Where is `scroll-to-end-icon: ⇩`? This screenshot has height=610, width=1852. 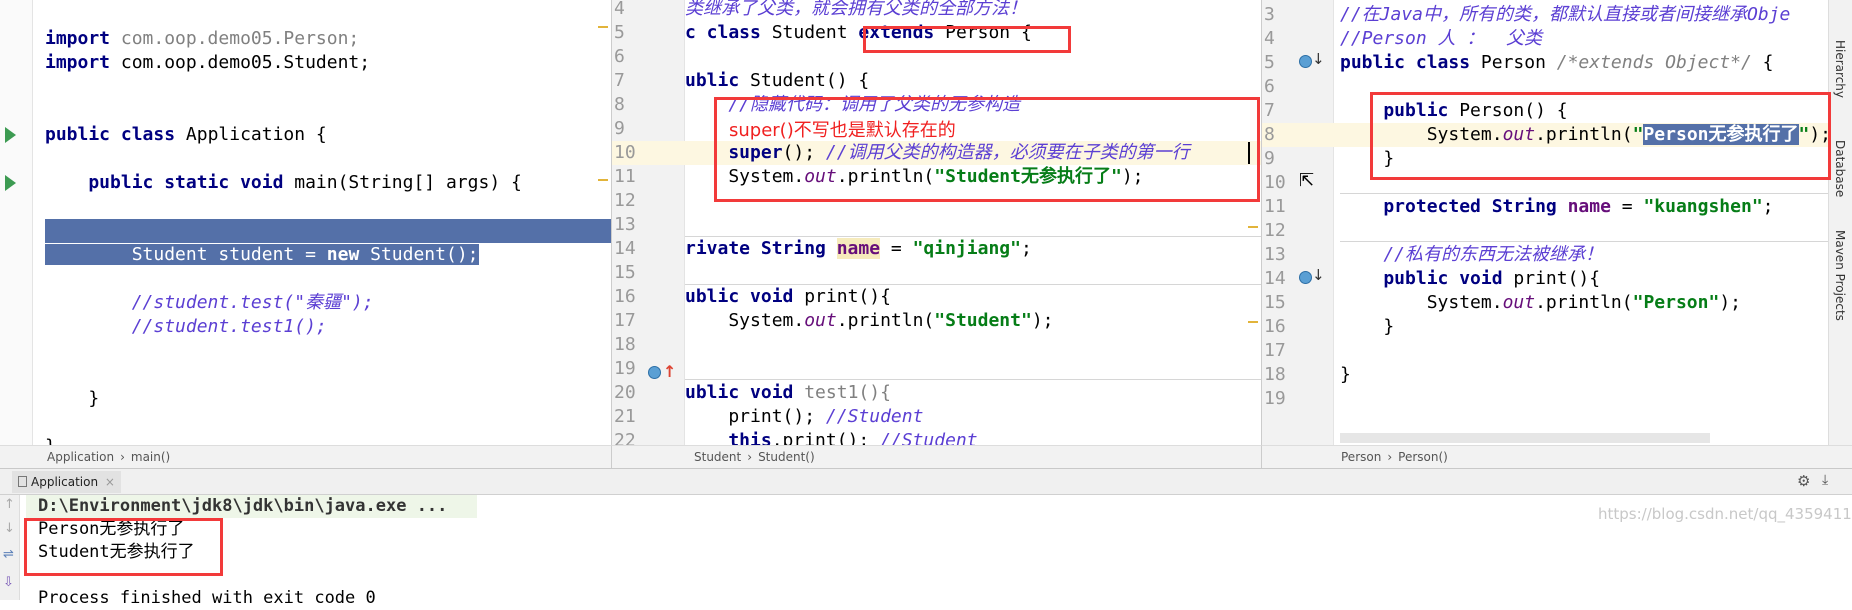
scroll-to-end-icon: ⇩ is located at coordinates (8, 582).